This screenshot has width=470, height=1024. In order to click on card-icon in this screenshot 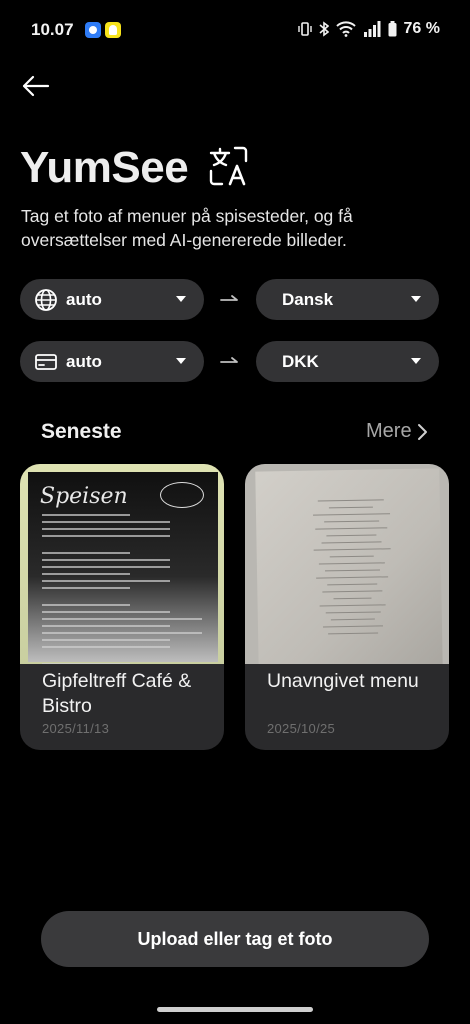, I will do `click(46, 362)`.